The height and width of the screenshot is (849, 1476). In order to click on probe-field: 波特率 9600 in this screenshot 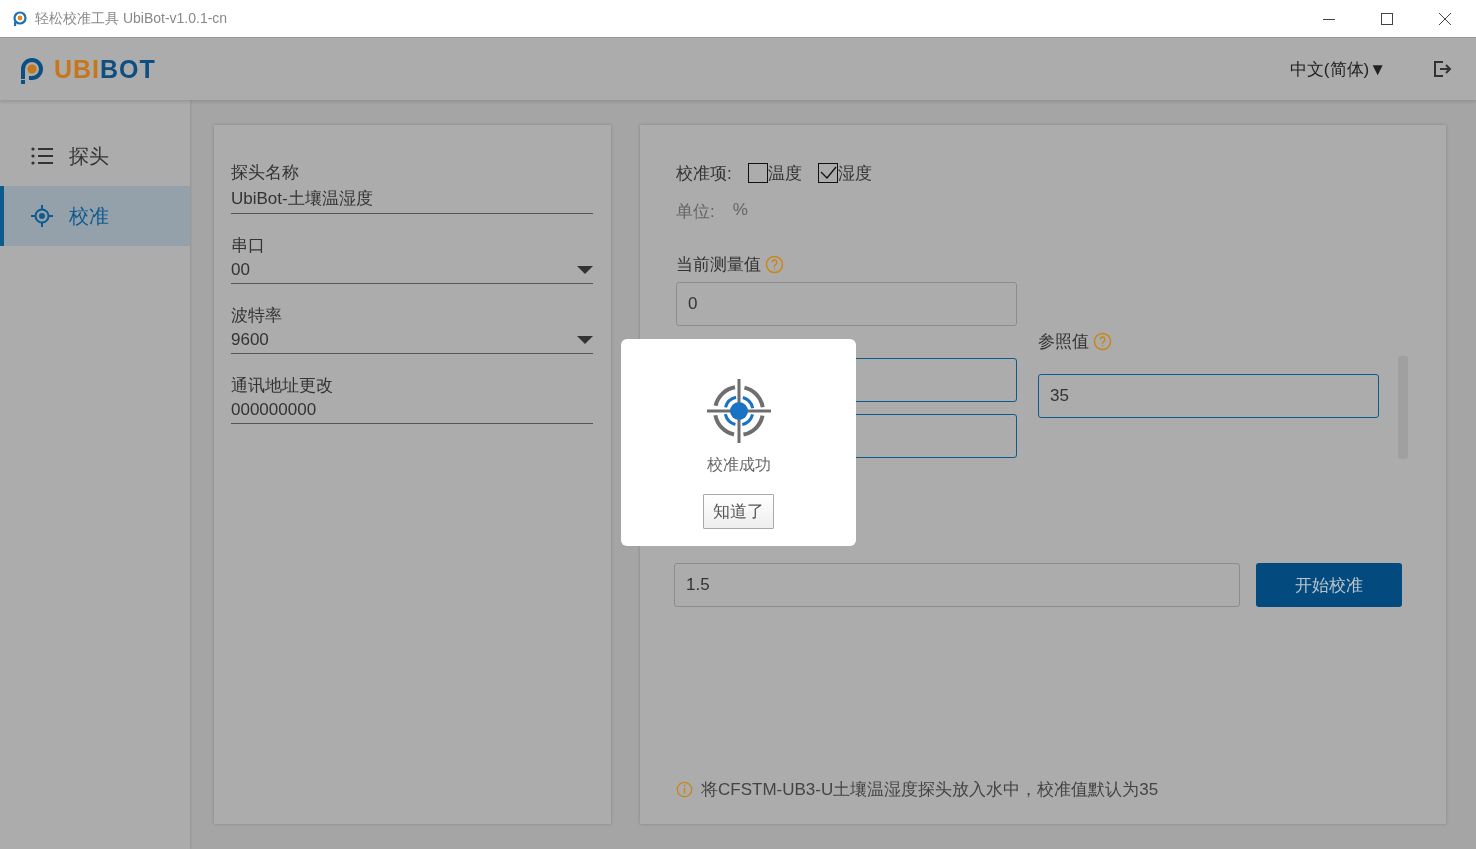, I will do `click(412, 329)`.